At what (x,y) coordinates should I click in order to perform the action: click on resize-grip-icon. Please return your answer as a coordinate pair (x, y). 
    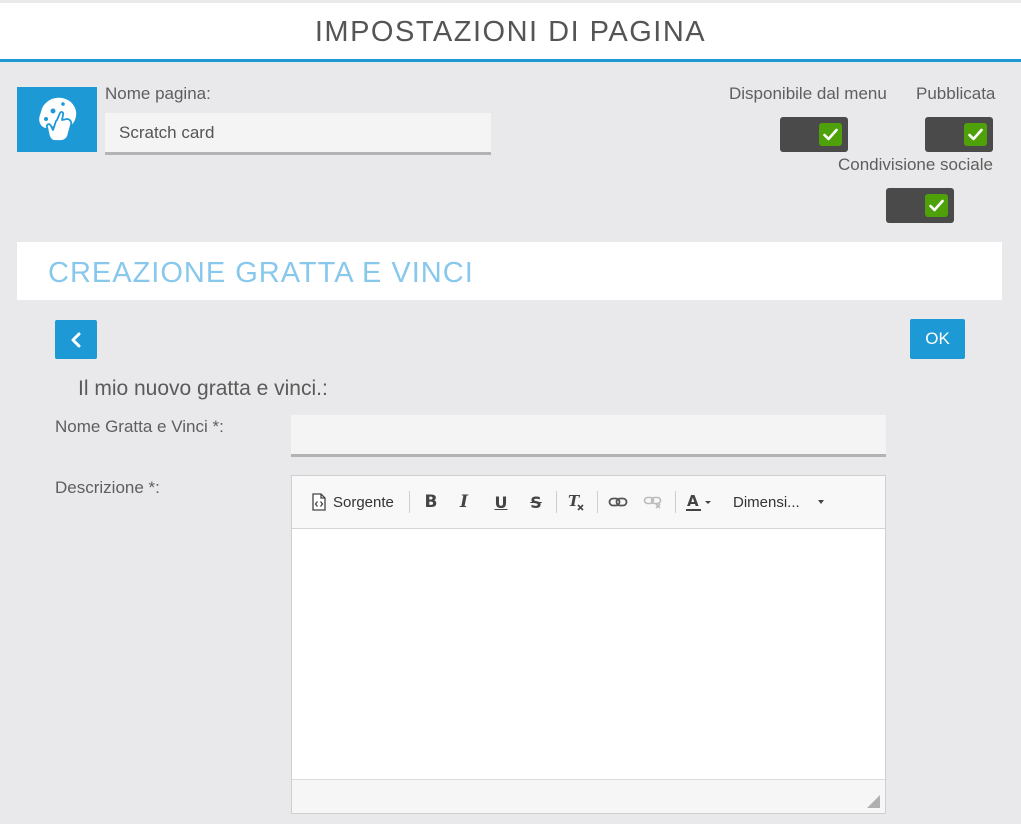
    Looking at the image, I should click on (873, 801).